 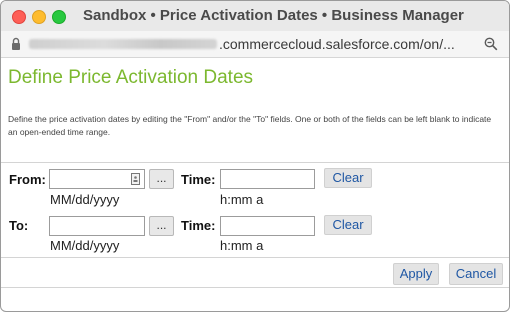 What do you see at coordinates (198, 179) in the screenshot?
I see `from-time-label: Time:` at bounding box center [198, 179].